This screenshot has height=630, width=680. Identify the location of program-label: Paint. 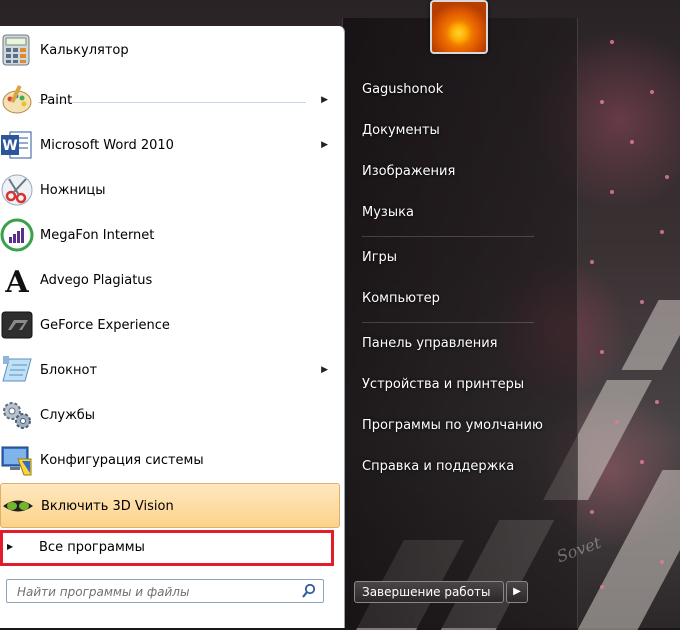
(56, 100).